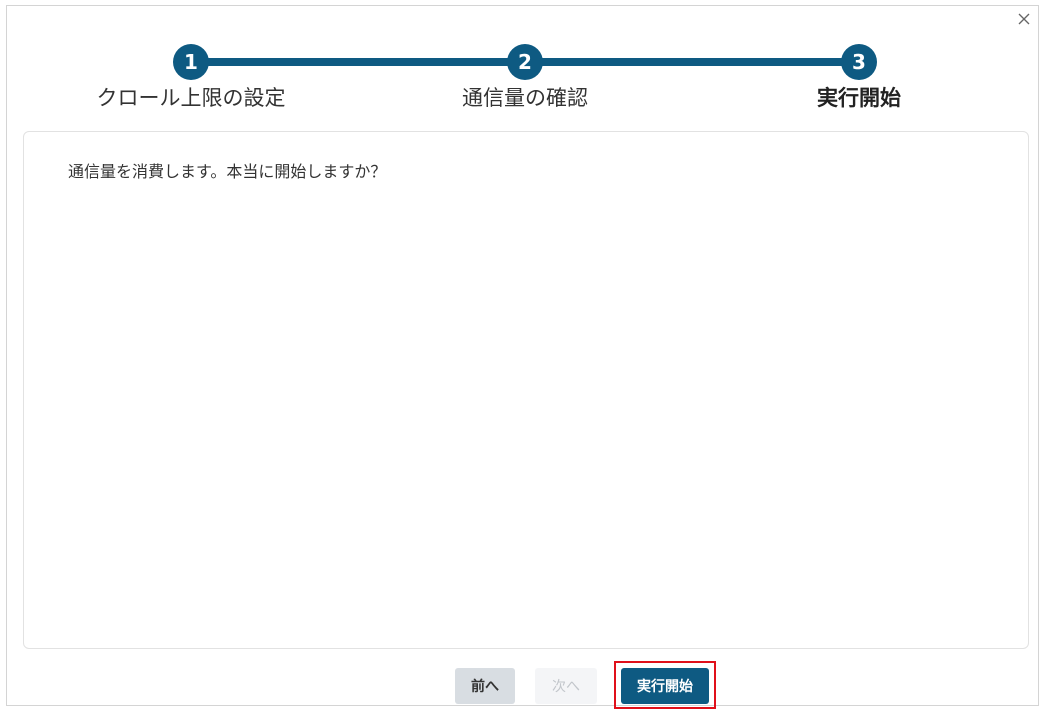 This screenshot has height=711, width=1044. Describe the element at coordinates (665, 686) in the screenshot. I see `start-button: 実行開始` at that location.